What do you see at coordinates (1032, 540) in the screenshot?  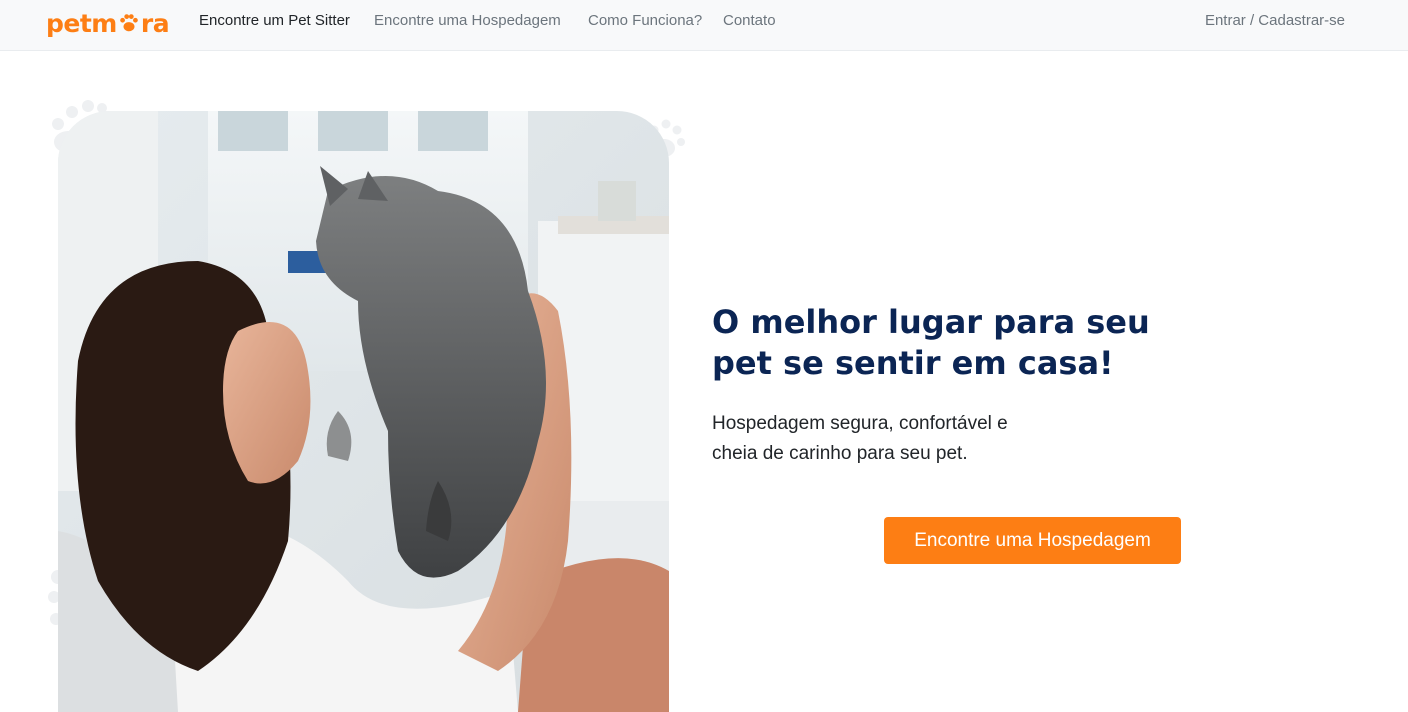 I see `find-hospedagem-button: Encontre uma Hospedagem` at bounding box center [1032, 540].